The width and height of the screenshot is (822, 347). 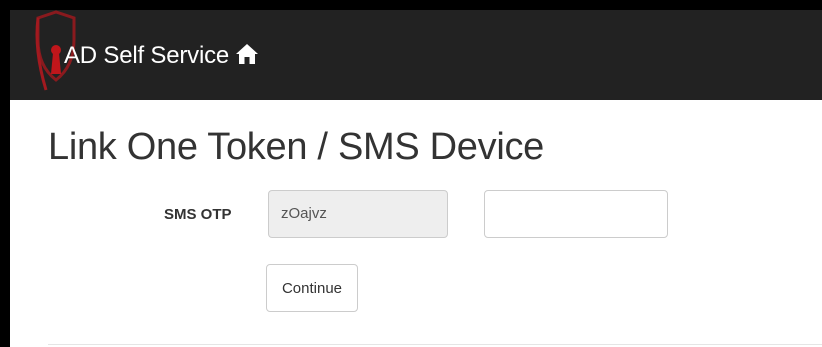 I want to click on continue-button: Continue, so click(x=312, y=288).